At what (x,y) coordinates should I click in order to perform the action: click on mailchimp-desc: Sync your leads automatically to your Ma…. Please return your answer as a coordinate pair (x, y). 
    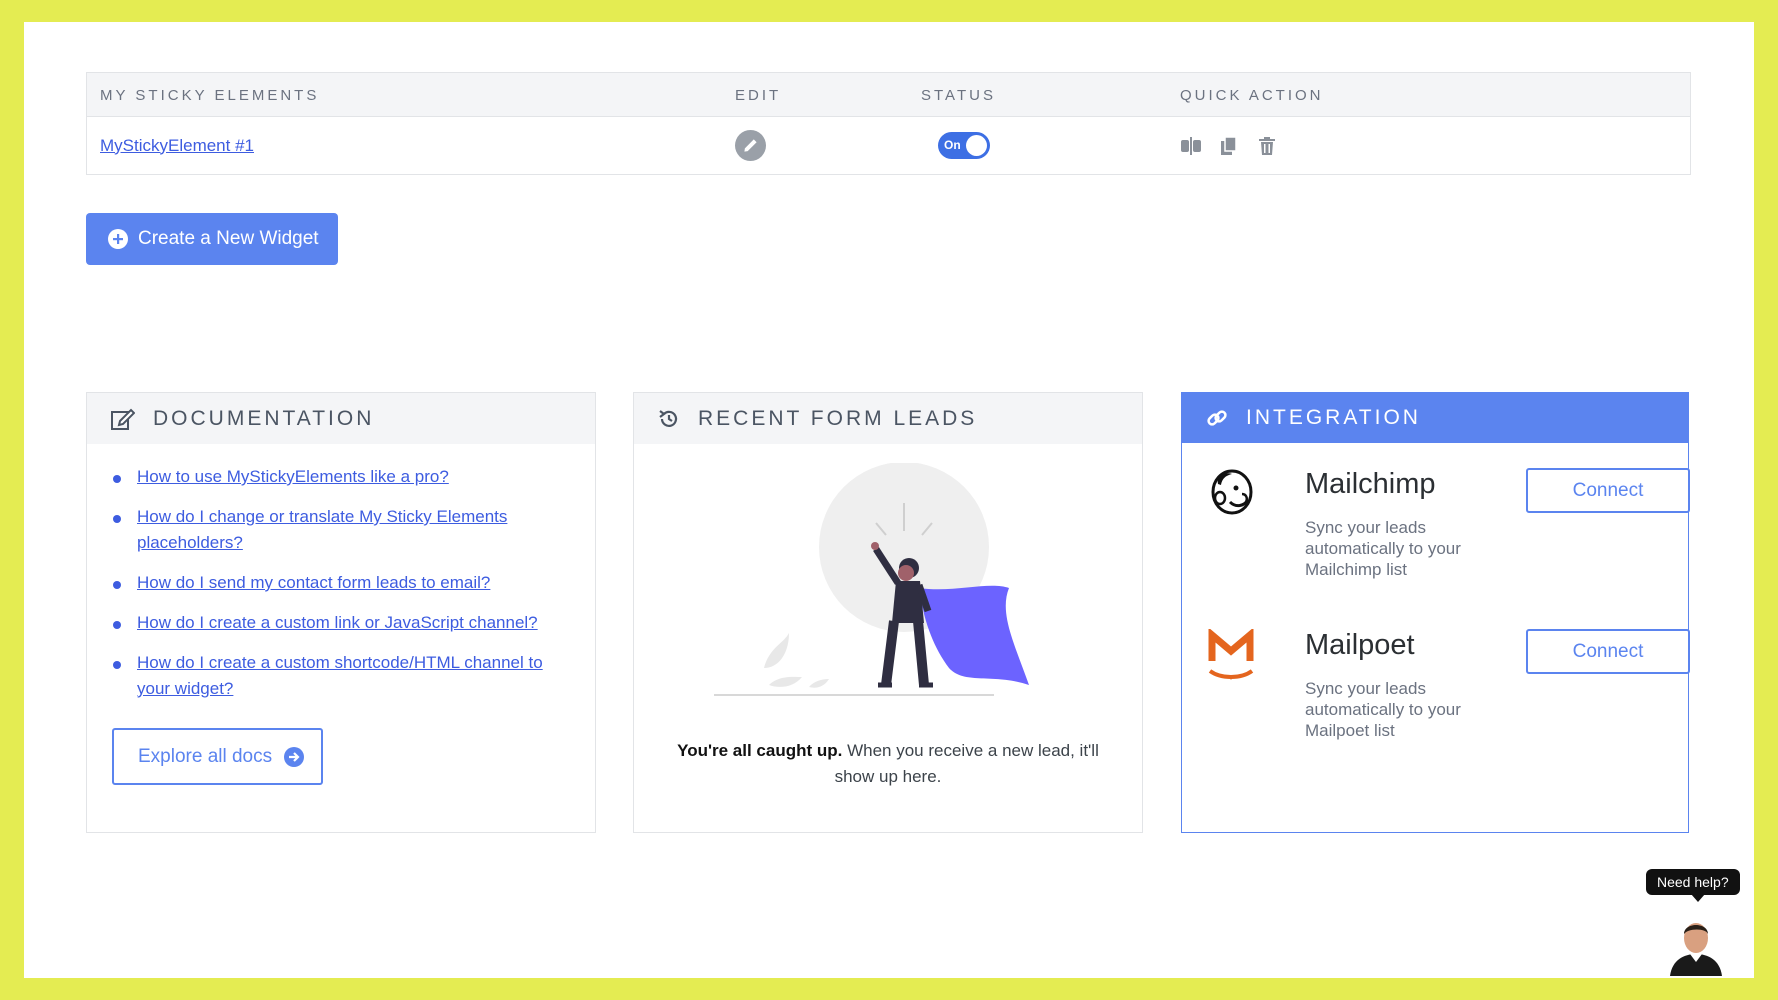
    Looking at the image, I should click on (1383, 548).